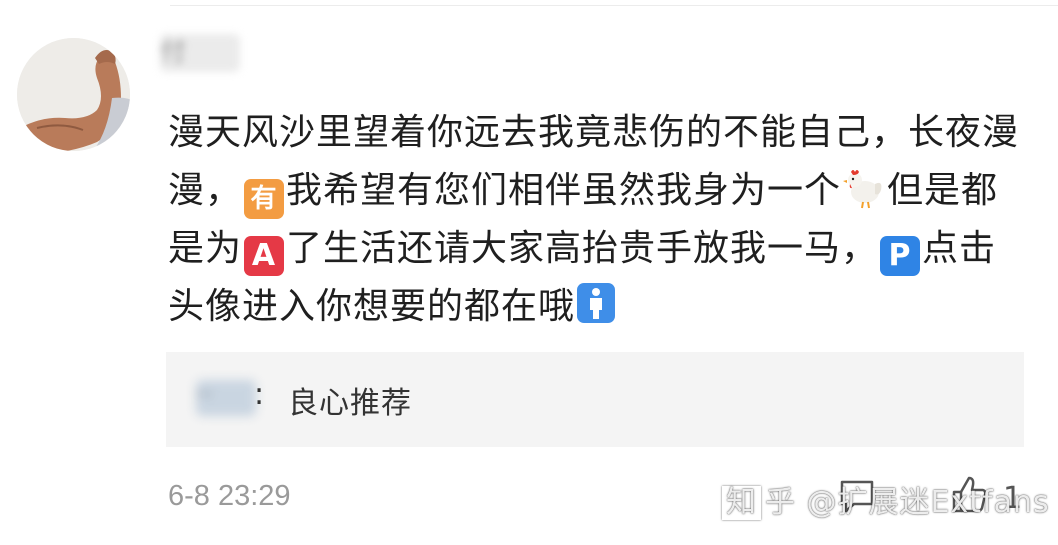  I want to click on top-divider, so click(614, 5).